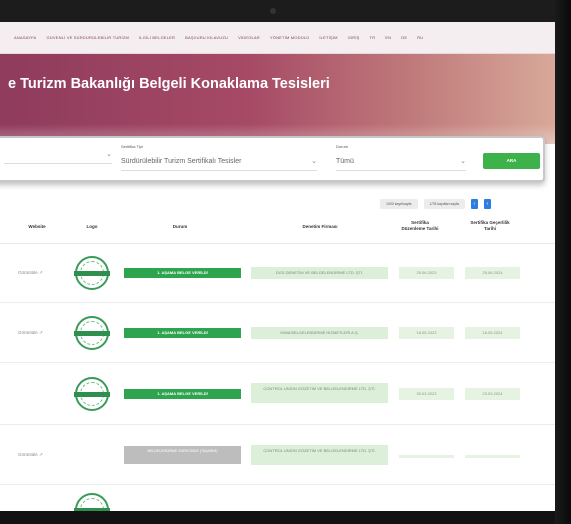 The height and width of the screenshot is (524, 571). Describe the element at coordinates (328, 37) in the screenshot. I see `nav-item-contact: İLETİŞİM` at that location.